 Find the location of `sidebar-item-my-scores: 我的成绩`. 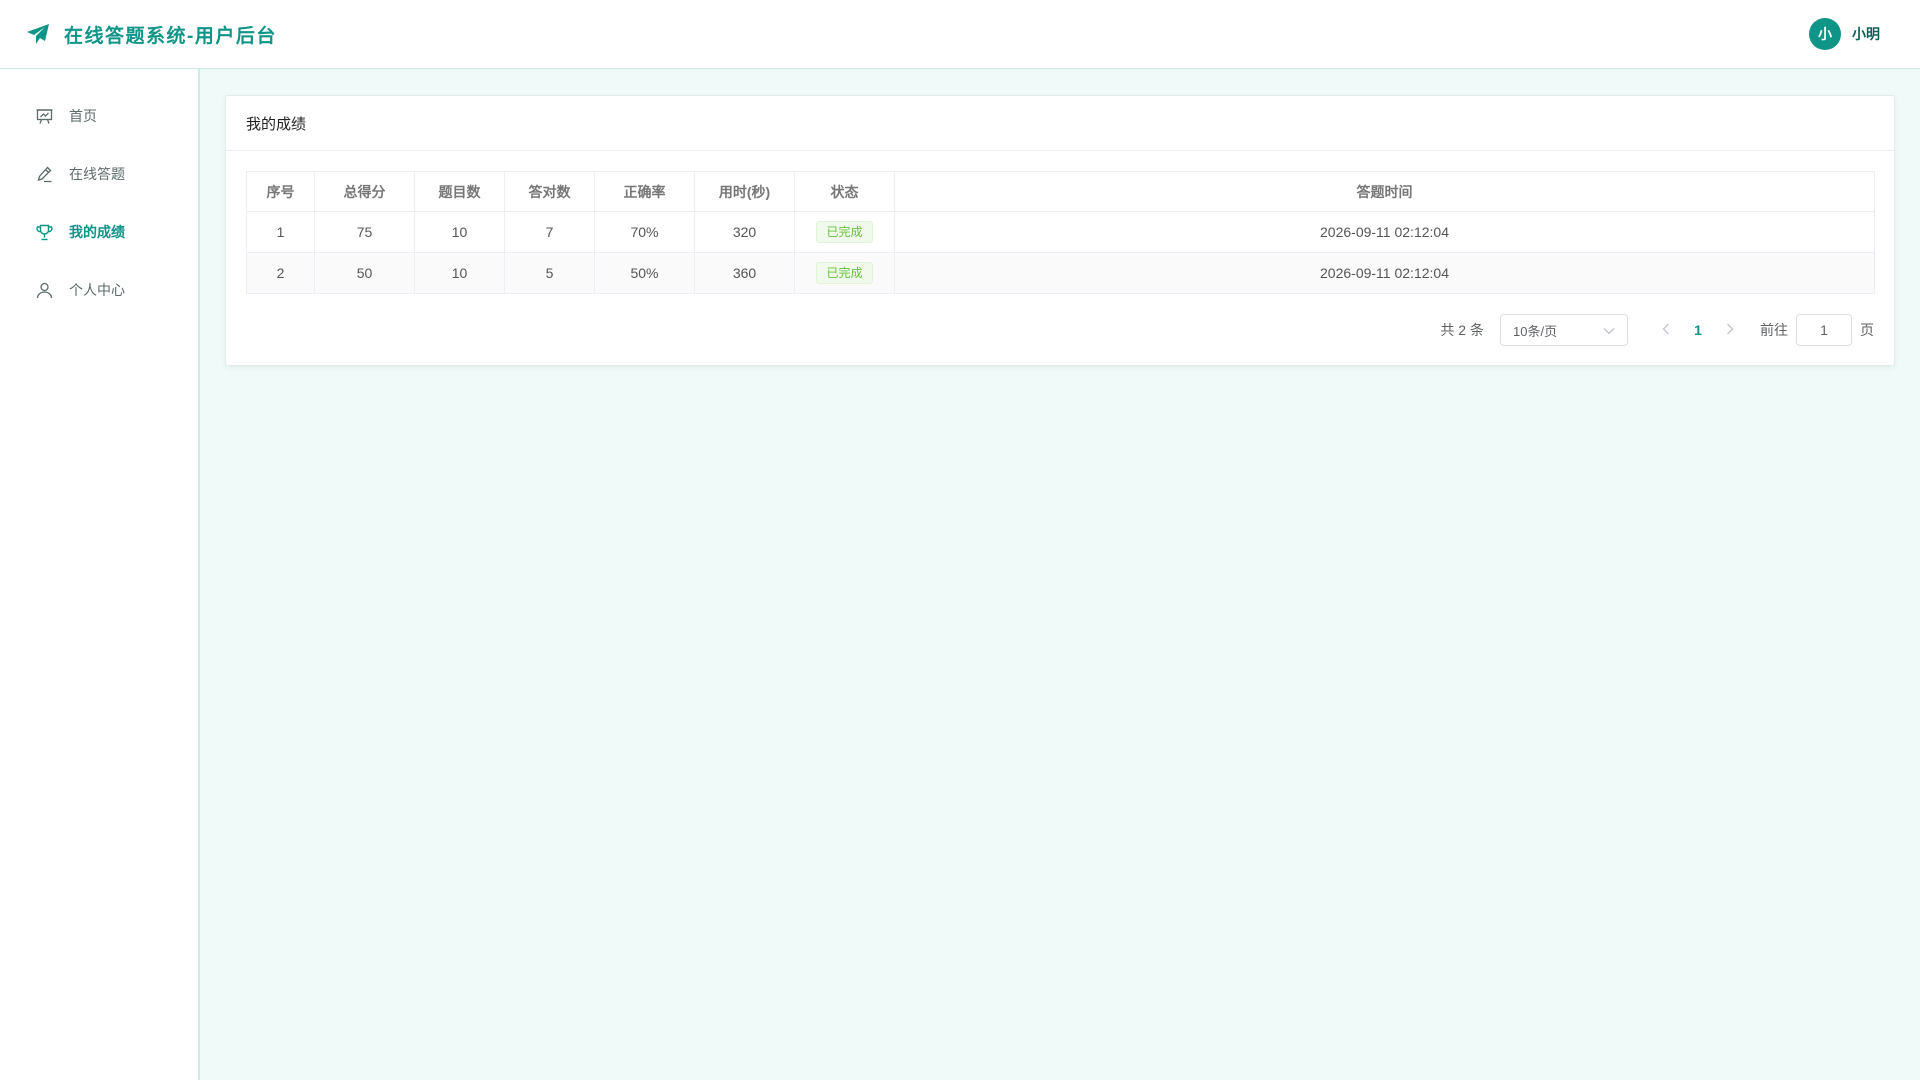

sidebar-item-my-scores: 我的成绩 is located at coordinates (99, 232).